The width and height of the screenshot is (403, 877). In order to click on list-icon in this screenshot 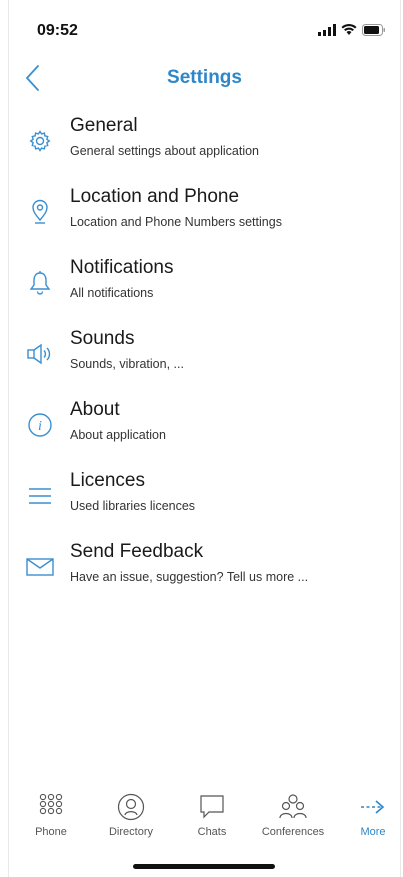, I will do `click(40, 496)`.